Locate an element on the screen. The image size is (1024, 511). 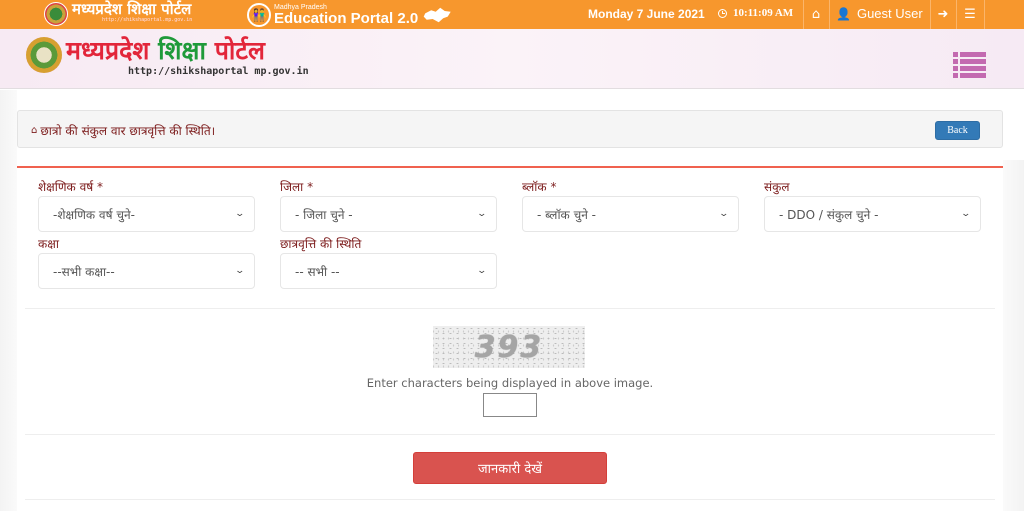
block-value: - ब्लॉक चुने - is located at coordinates (567, 214).